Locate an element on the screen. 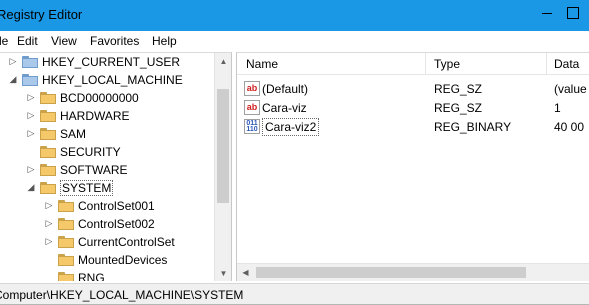 This screenshot has width=589, height=305. value-row: ab Cara-viz REG_SZ 1 is located at coordinates (413, 107).